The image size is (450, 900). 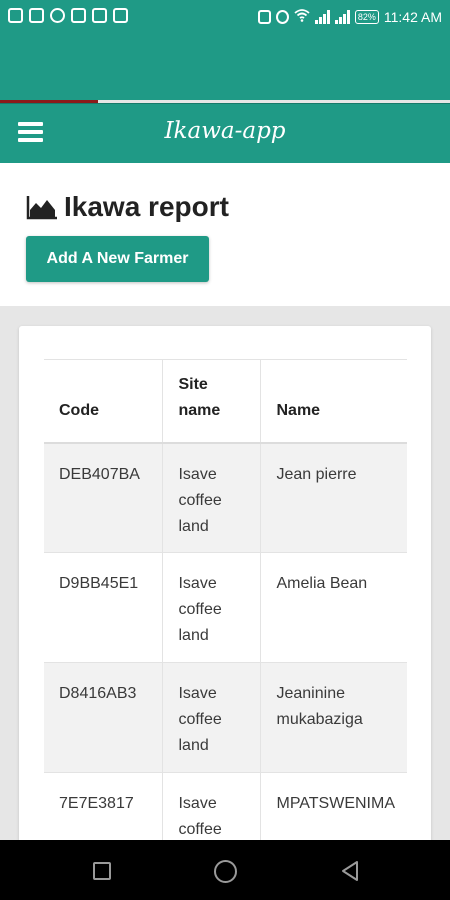 What do you see at coordinates (302, 16) in the screenshot?
I see `wifi-icon` at bounding box center [302, 16].